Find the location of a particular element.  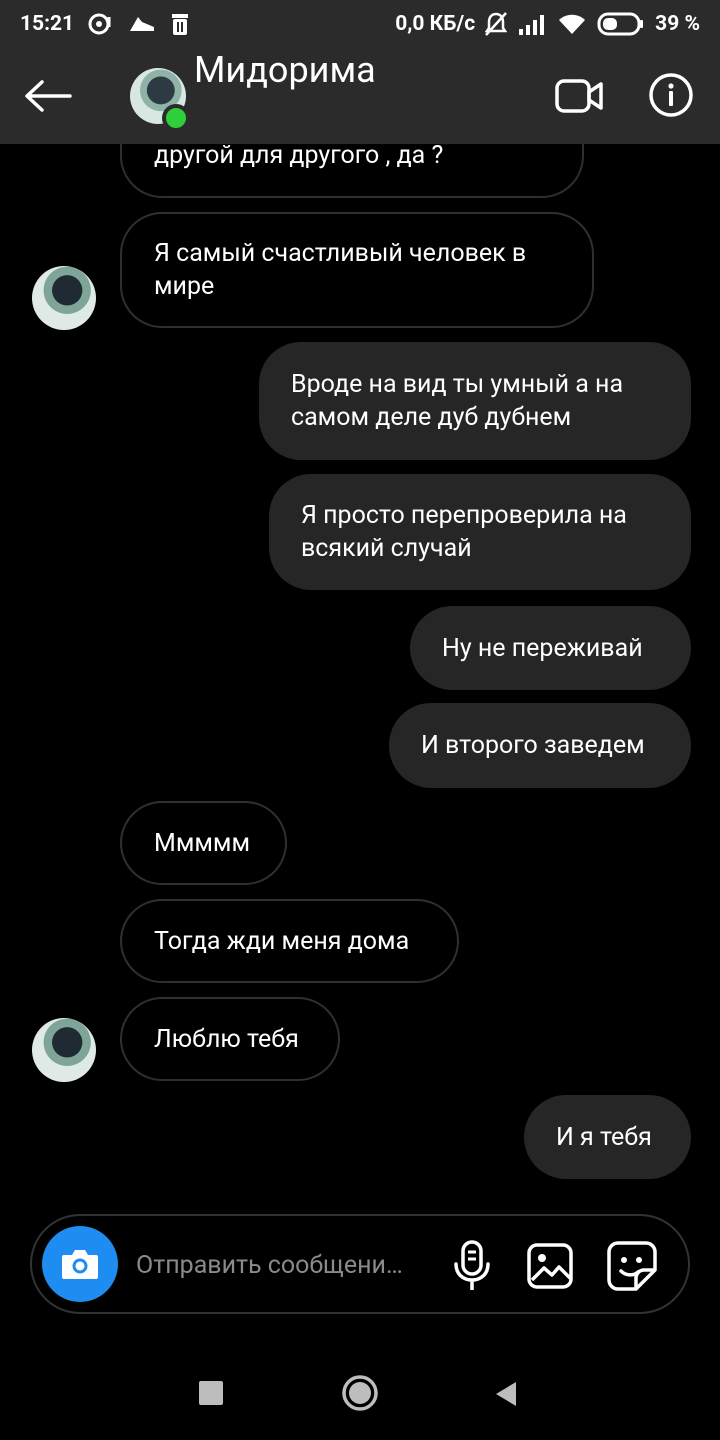

message-bubble-outgoing: Ну не переживай is located at coordinates (550, 648).